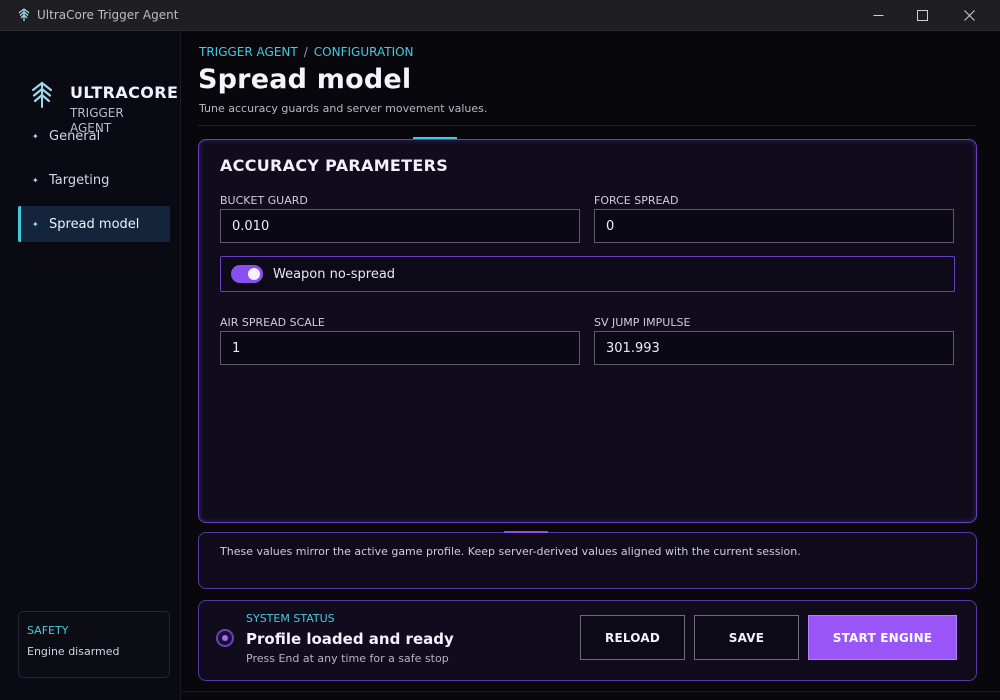  I want to click on sv-jump-impulse-label: SV JUMP IMPULSE, so click(642, 322).